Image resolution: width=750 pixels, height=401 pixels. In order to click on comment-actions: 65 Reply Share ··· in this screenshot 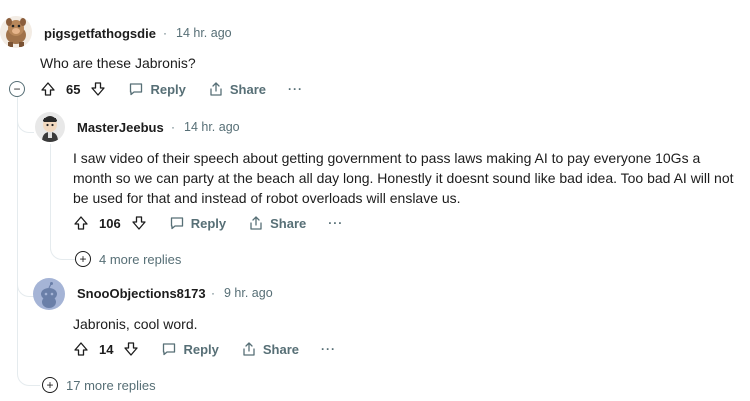, I will do `click(171, 89)`.